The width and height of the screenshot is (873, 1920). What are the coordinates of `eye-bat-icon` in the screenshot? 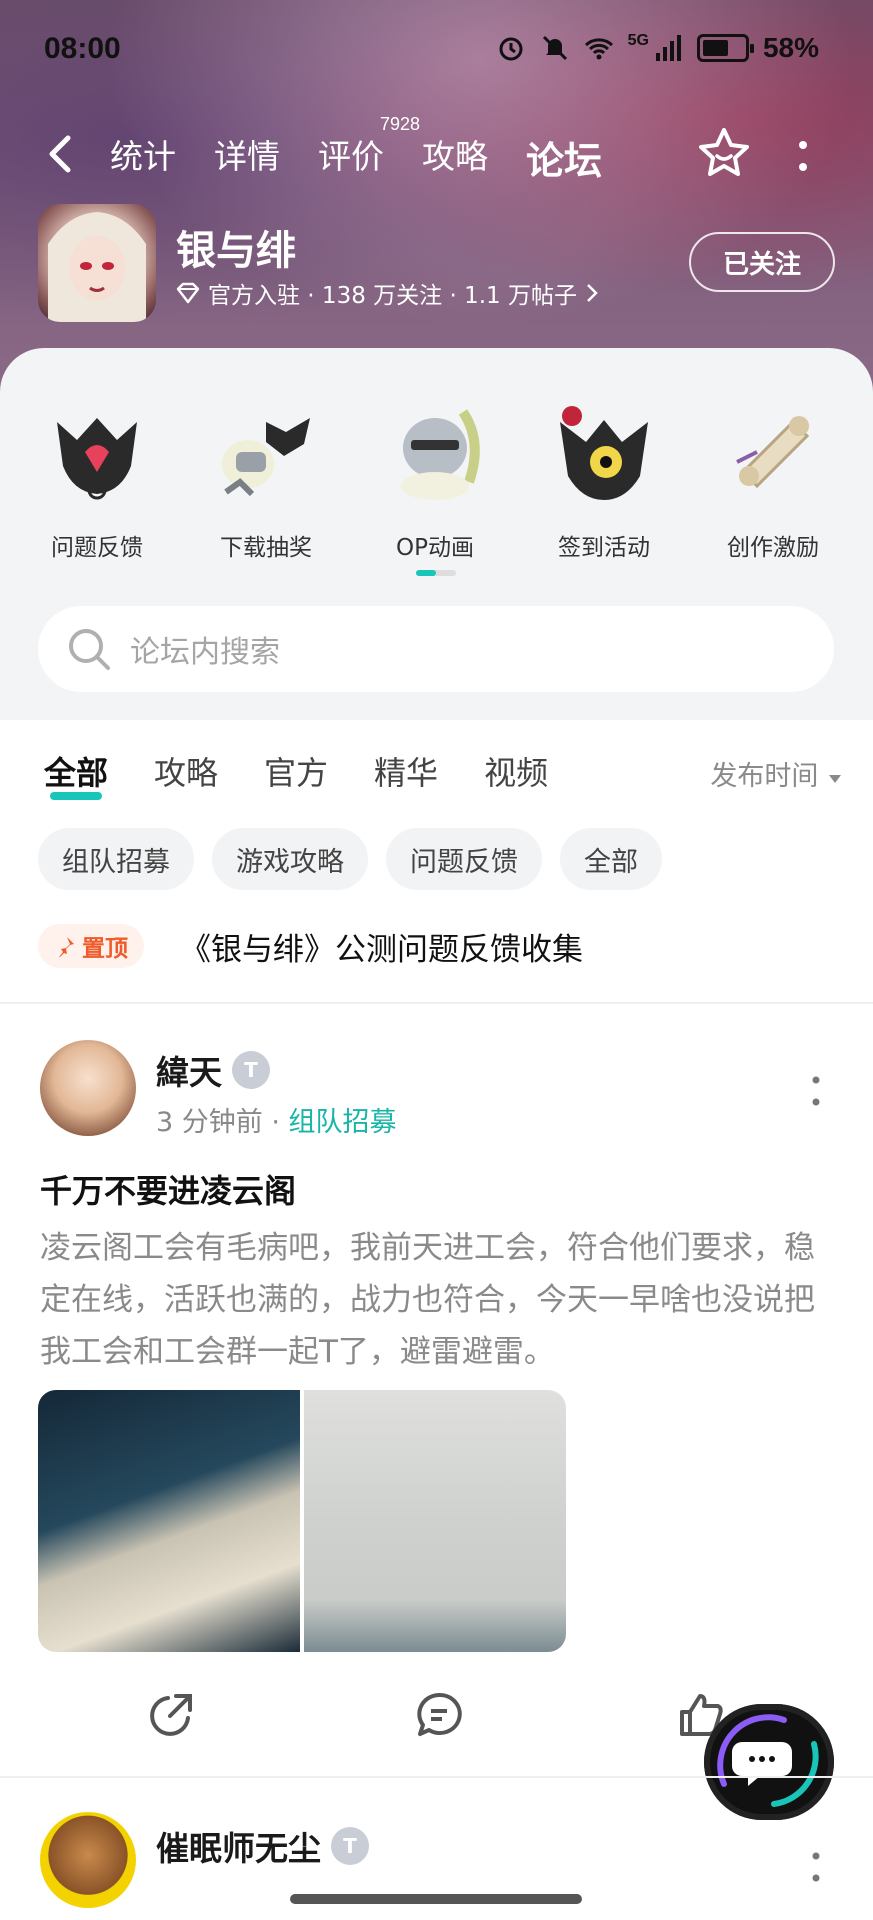 It's located at (604, 453).